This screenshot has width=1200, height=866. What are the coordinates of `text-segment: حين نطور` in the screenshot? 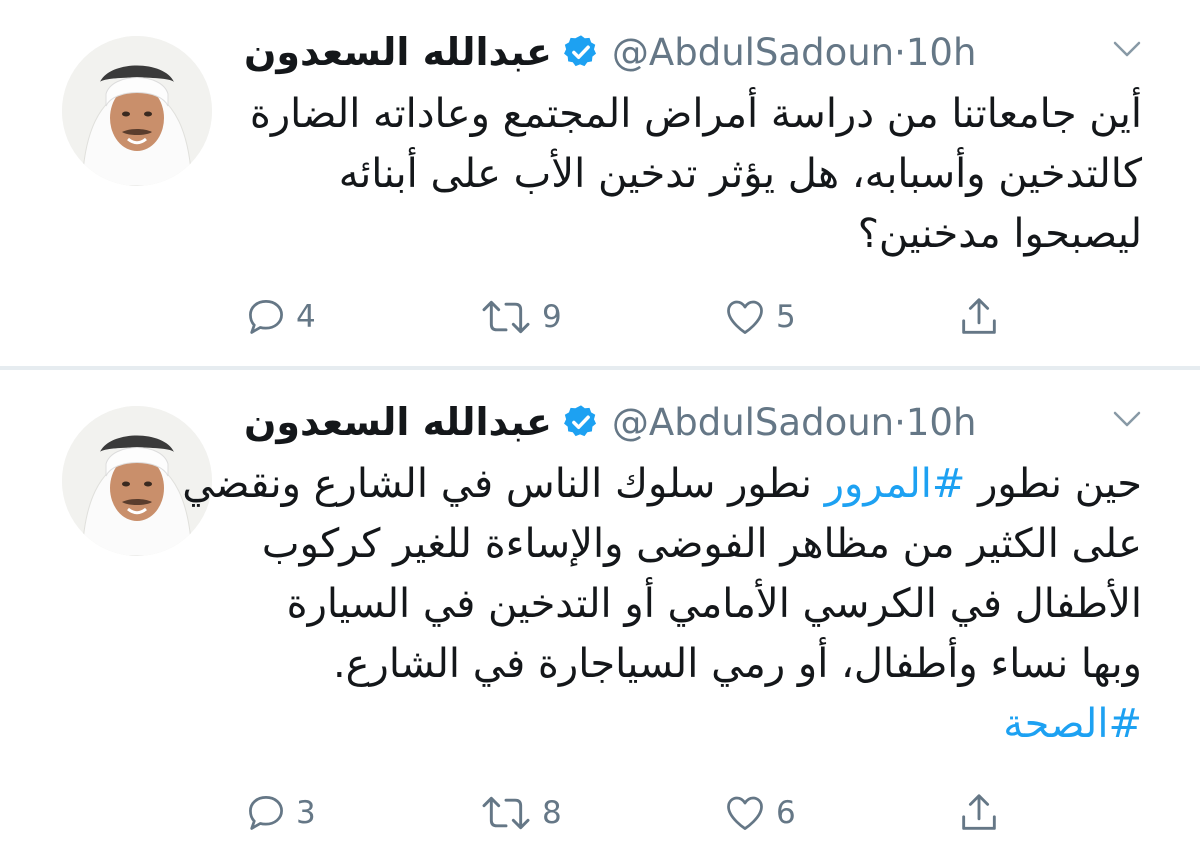 It's located at (1053, 484).